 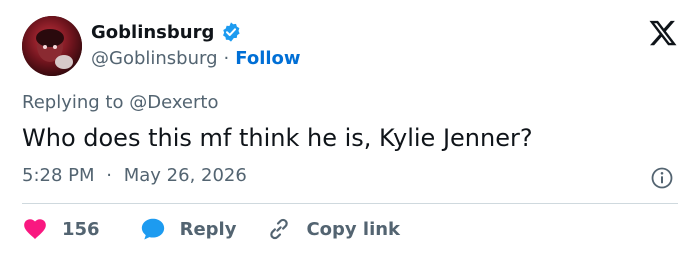 I want to click on avatar, so click(x=52, y=46).